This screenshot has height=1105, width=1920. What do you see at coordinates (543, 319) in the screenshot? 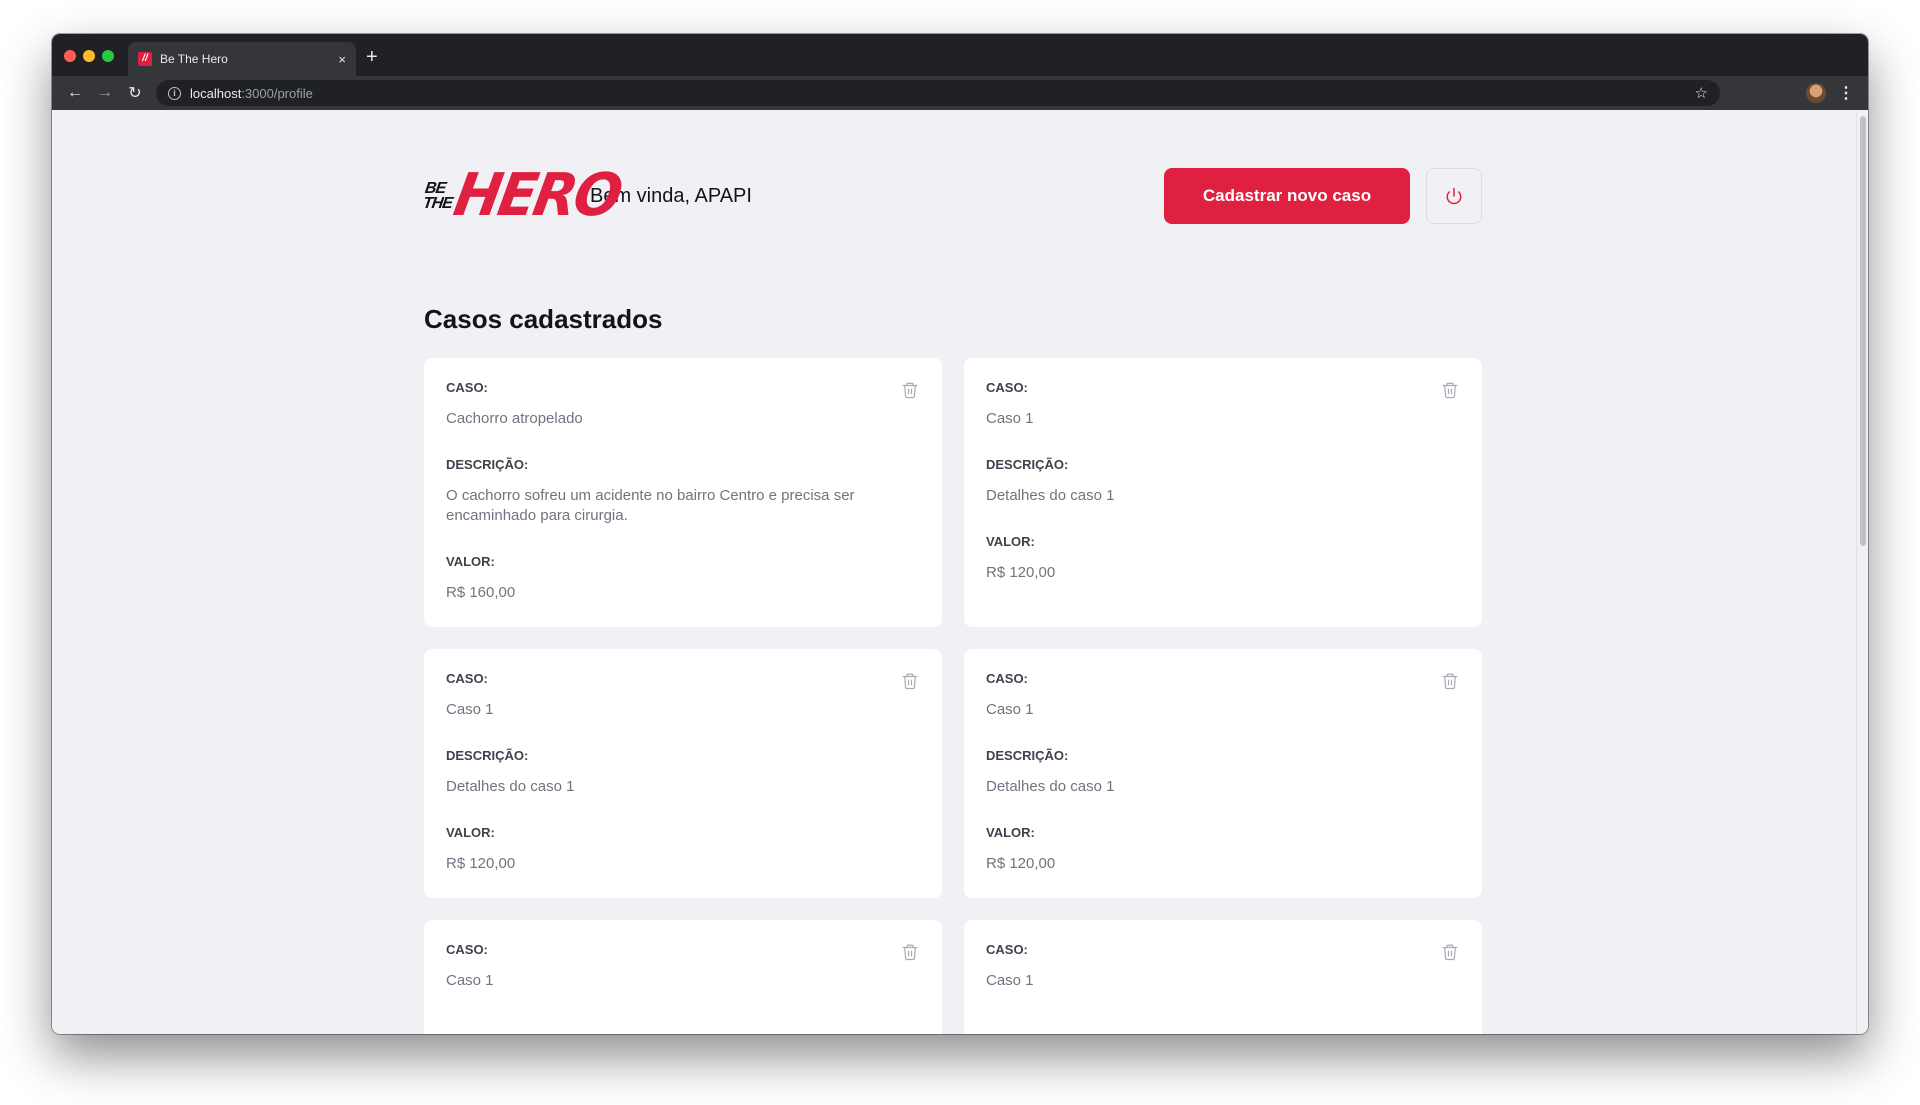
I see `page-title: Casos cadastrados` at bounding box center [543, 319].